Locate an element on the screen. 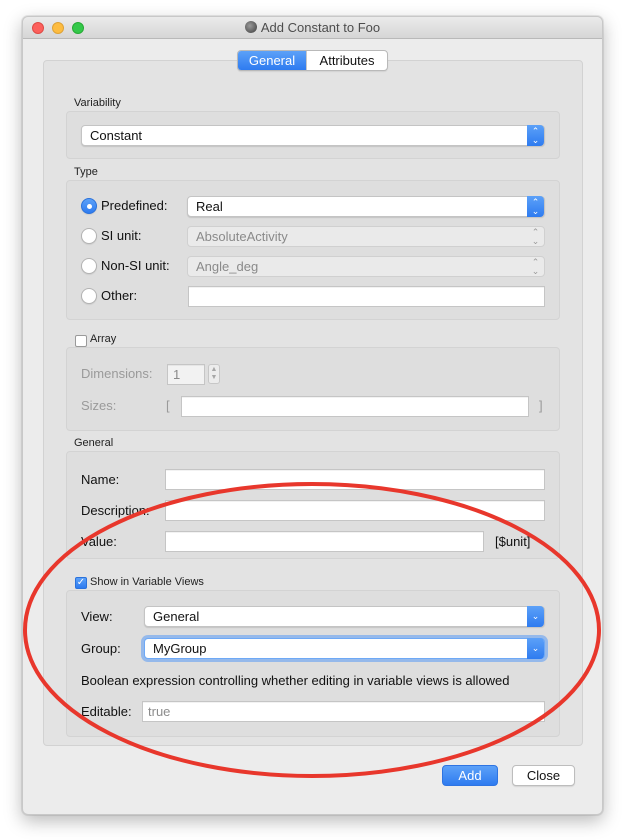  tab-general: General is located at coordinates (272, 60).